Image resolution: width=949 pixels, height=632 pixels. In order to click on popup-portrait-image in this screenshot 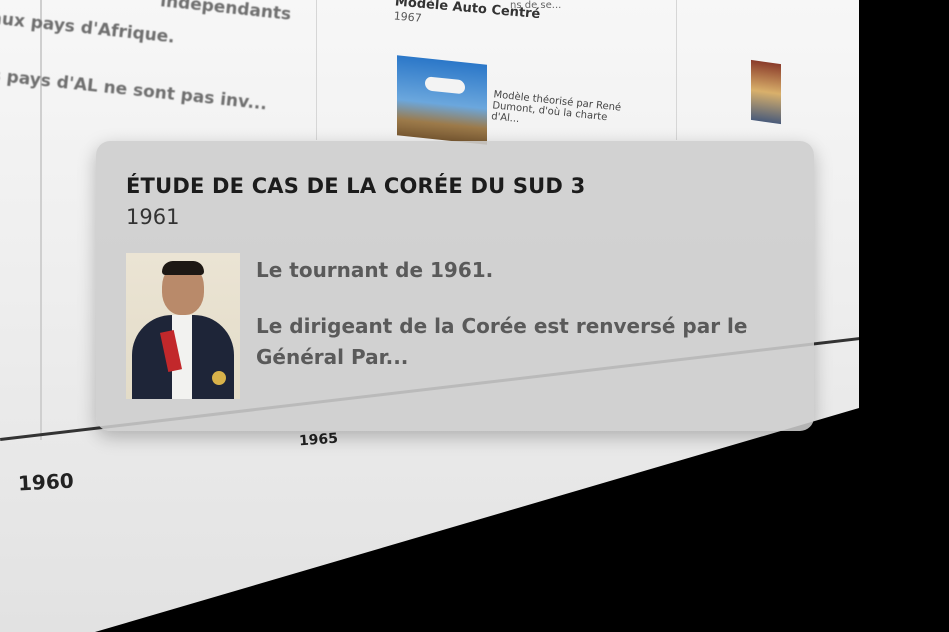, I will do `click(183, 326)`.